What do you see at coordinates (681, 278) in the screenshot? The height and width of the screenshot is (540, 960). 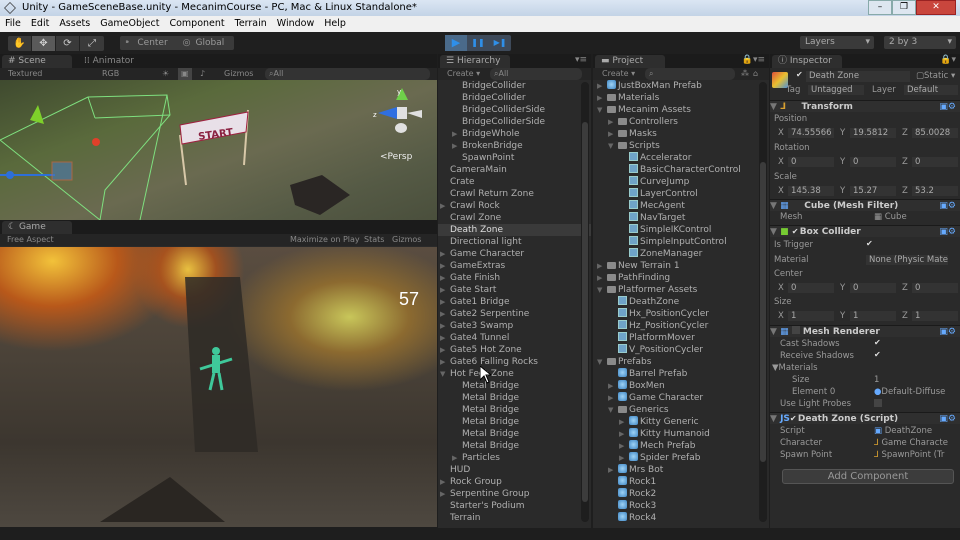 I see `project-item: ▶ PathFinding` at bounding box center [681, 278].